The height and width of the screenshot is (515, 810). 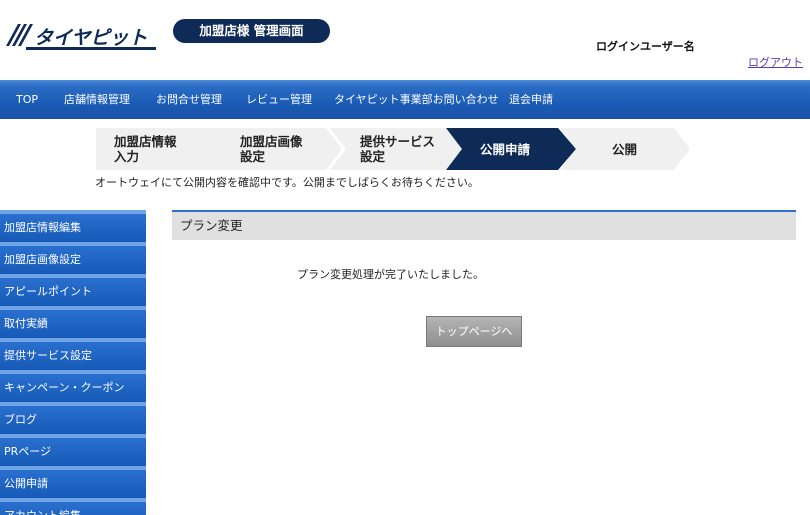 I want to click on sidebar-item-store-info-edit: 加盟店情報編集, so click(x=73, y=226).